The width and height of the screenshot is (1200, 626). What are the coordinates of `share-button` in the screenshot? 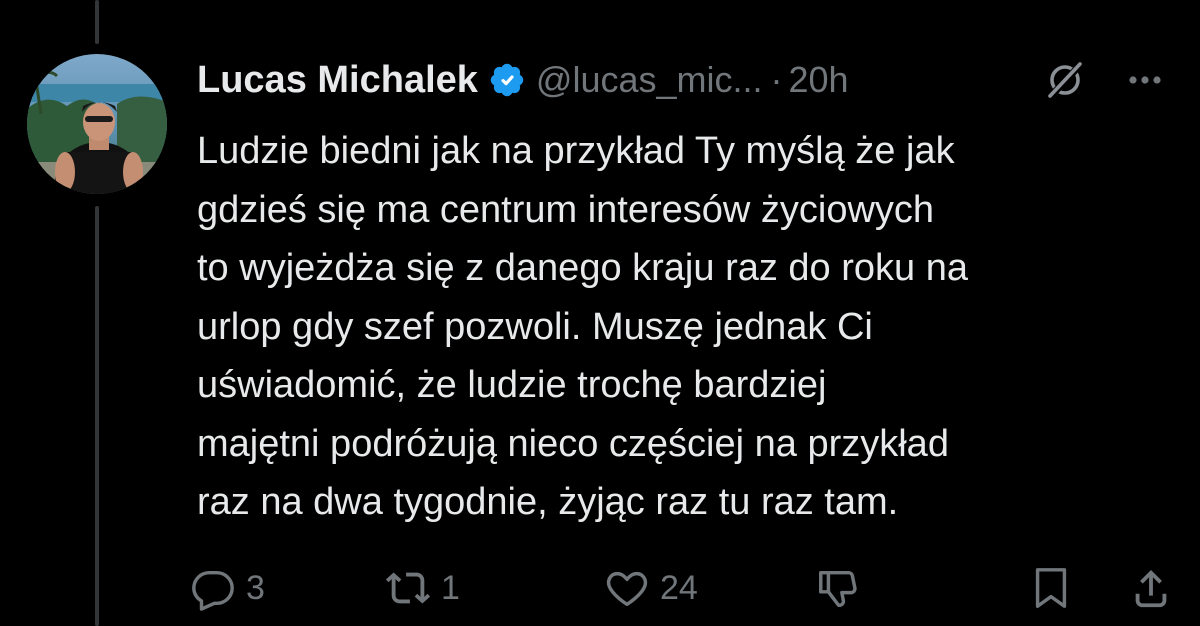 It's located at (1151, 588).